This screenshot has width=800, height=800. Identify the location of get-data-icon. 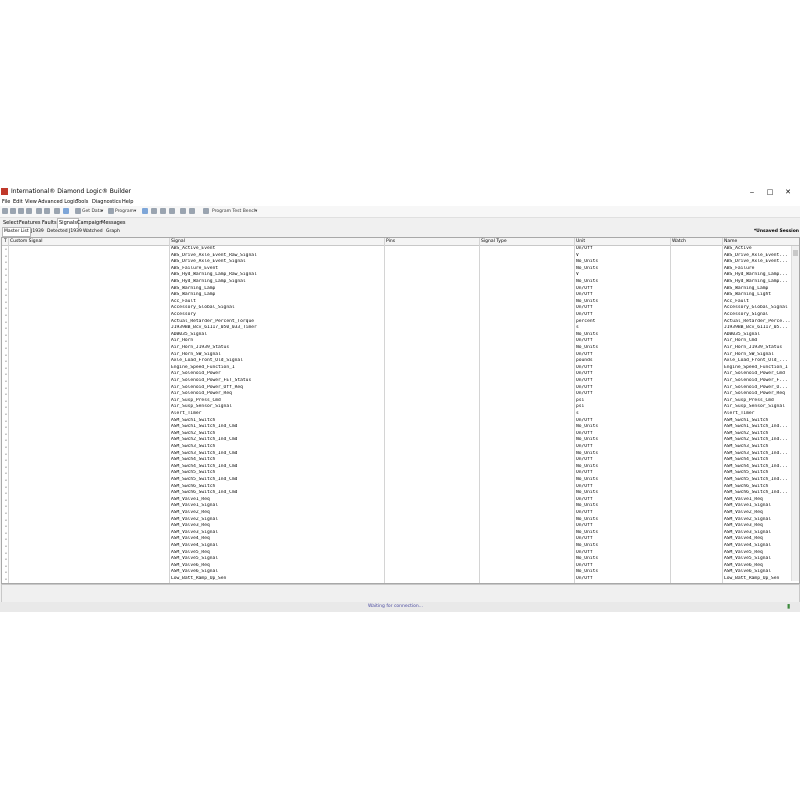
(78, 211).